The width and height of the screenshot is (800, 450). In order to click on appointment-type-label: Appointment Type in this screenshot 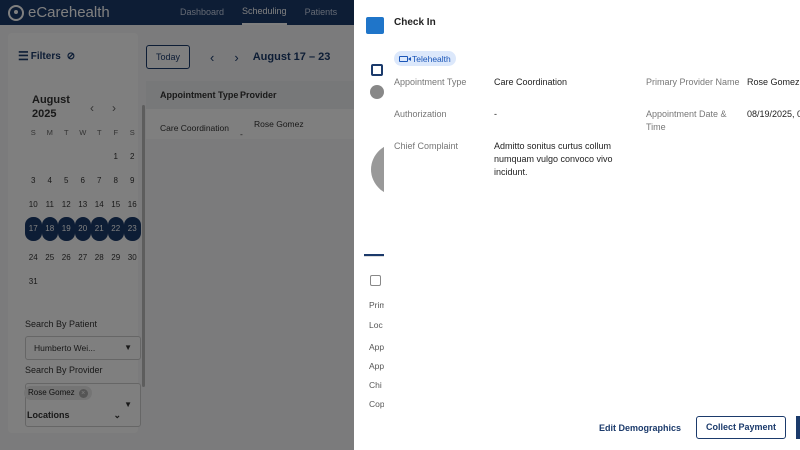, I will do `click(430, 82)`.